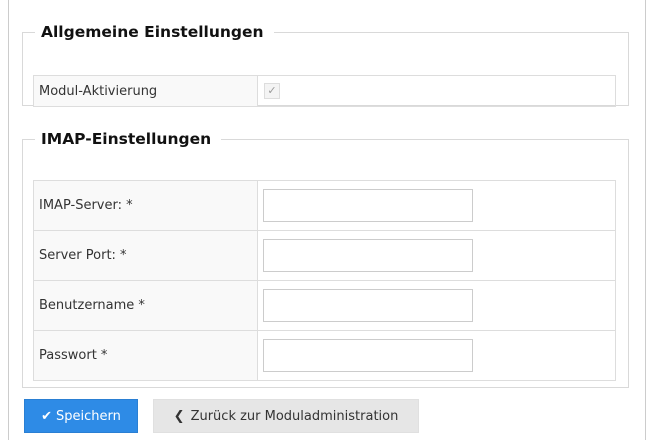 The height and width of the screenshot is (440, 647). What do you see at coordinates (368, 255) in the screenshot?
I see `server-port-input` at bounding box center [368, 255].